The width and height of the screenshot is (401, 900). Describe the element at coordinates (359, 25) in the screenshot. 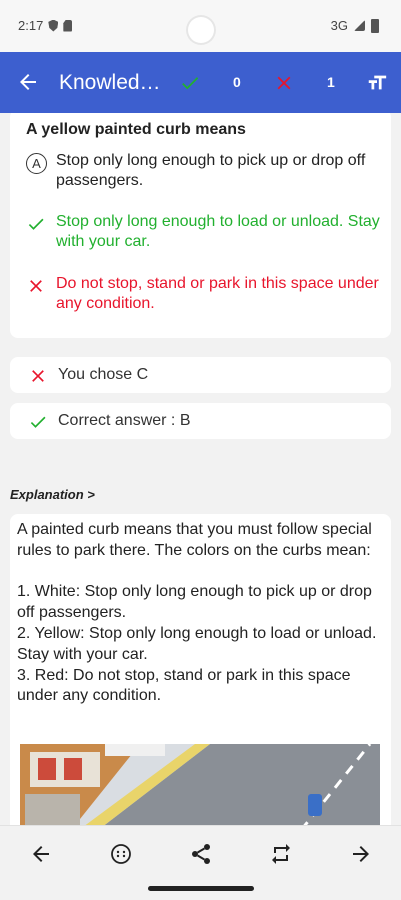

I see `signal-icon` at that location.